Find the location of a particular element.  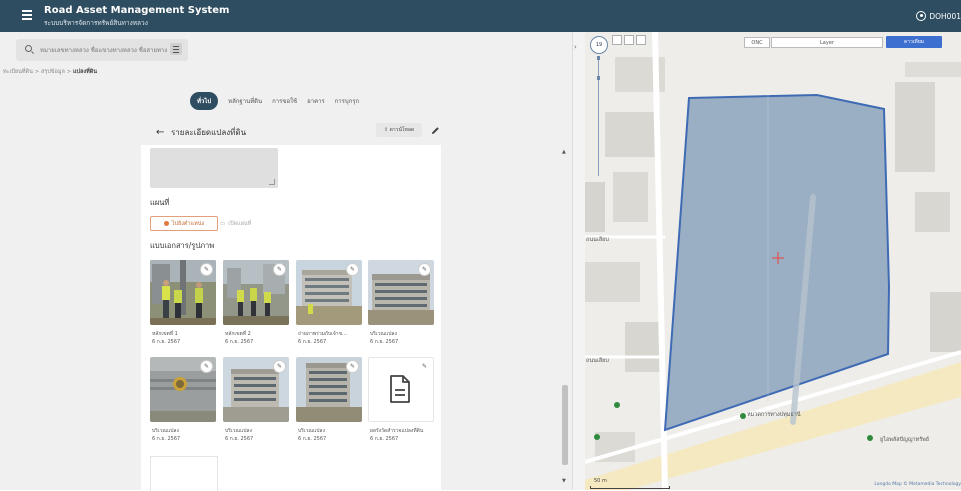

map-scale-label: 50 m is located at coordinates (600, 481).